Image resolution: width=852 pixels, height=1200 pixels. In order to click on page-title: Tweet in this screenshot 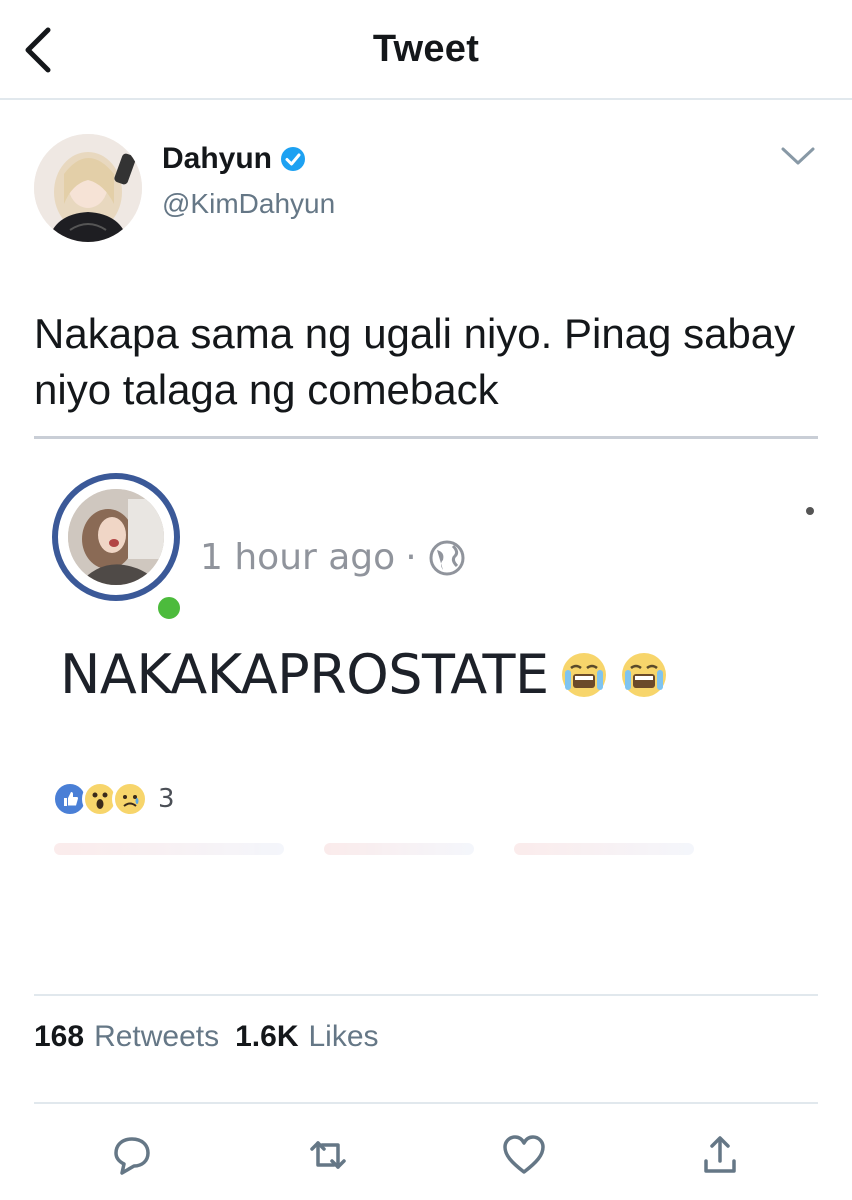, I will do `click(426, 49)`.